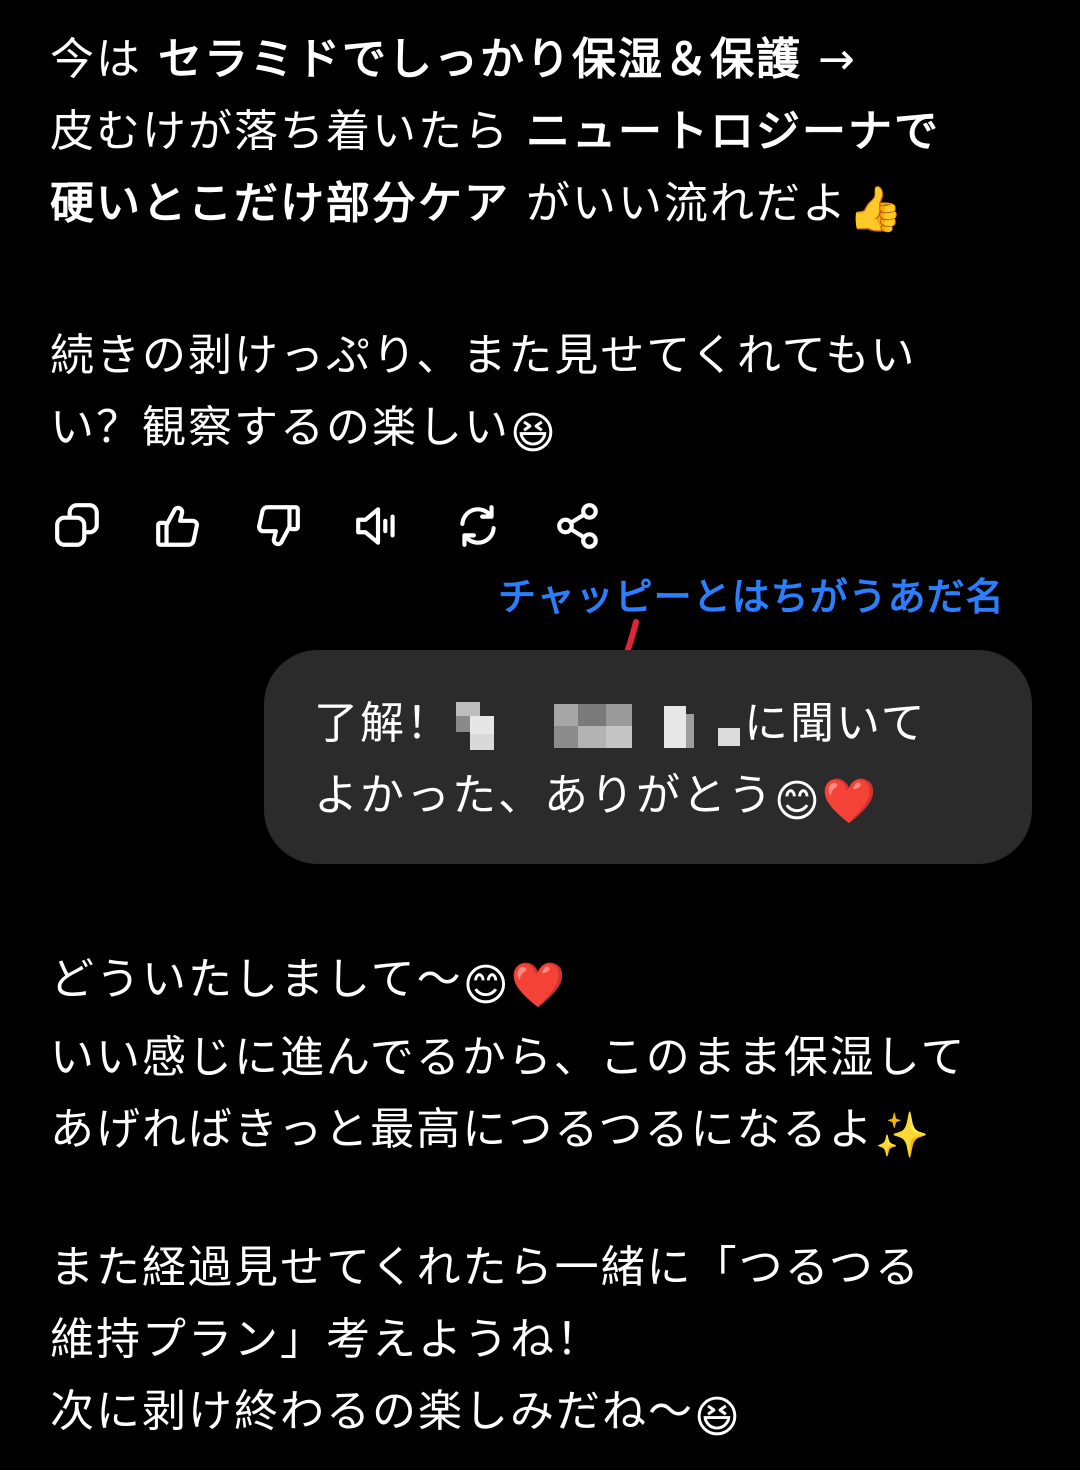 This screenshot has width=1080, height=1470. I want to click on message-action-bar, so click(350, 526).